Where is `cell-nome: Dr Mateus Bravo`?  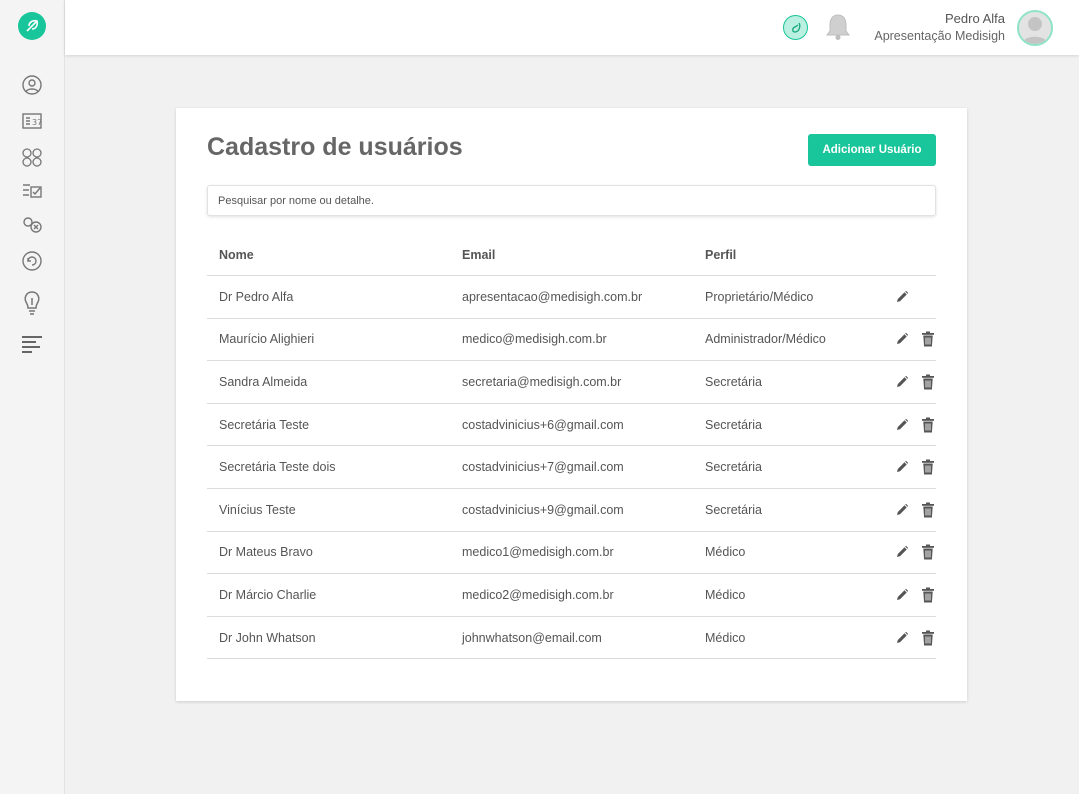 cell-nome: Dr Mateus Bravo is located at coordinates (266, 552).